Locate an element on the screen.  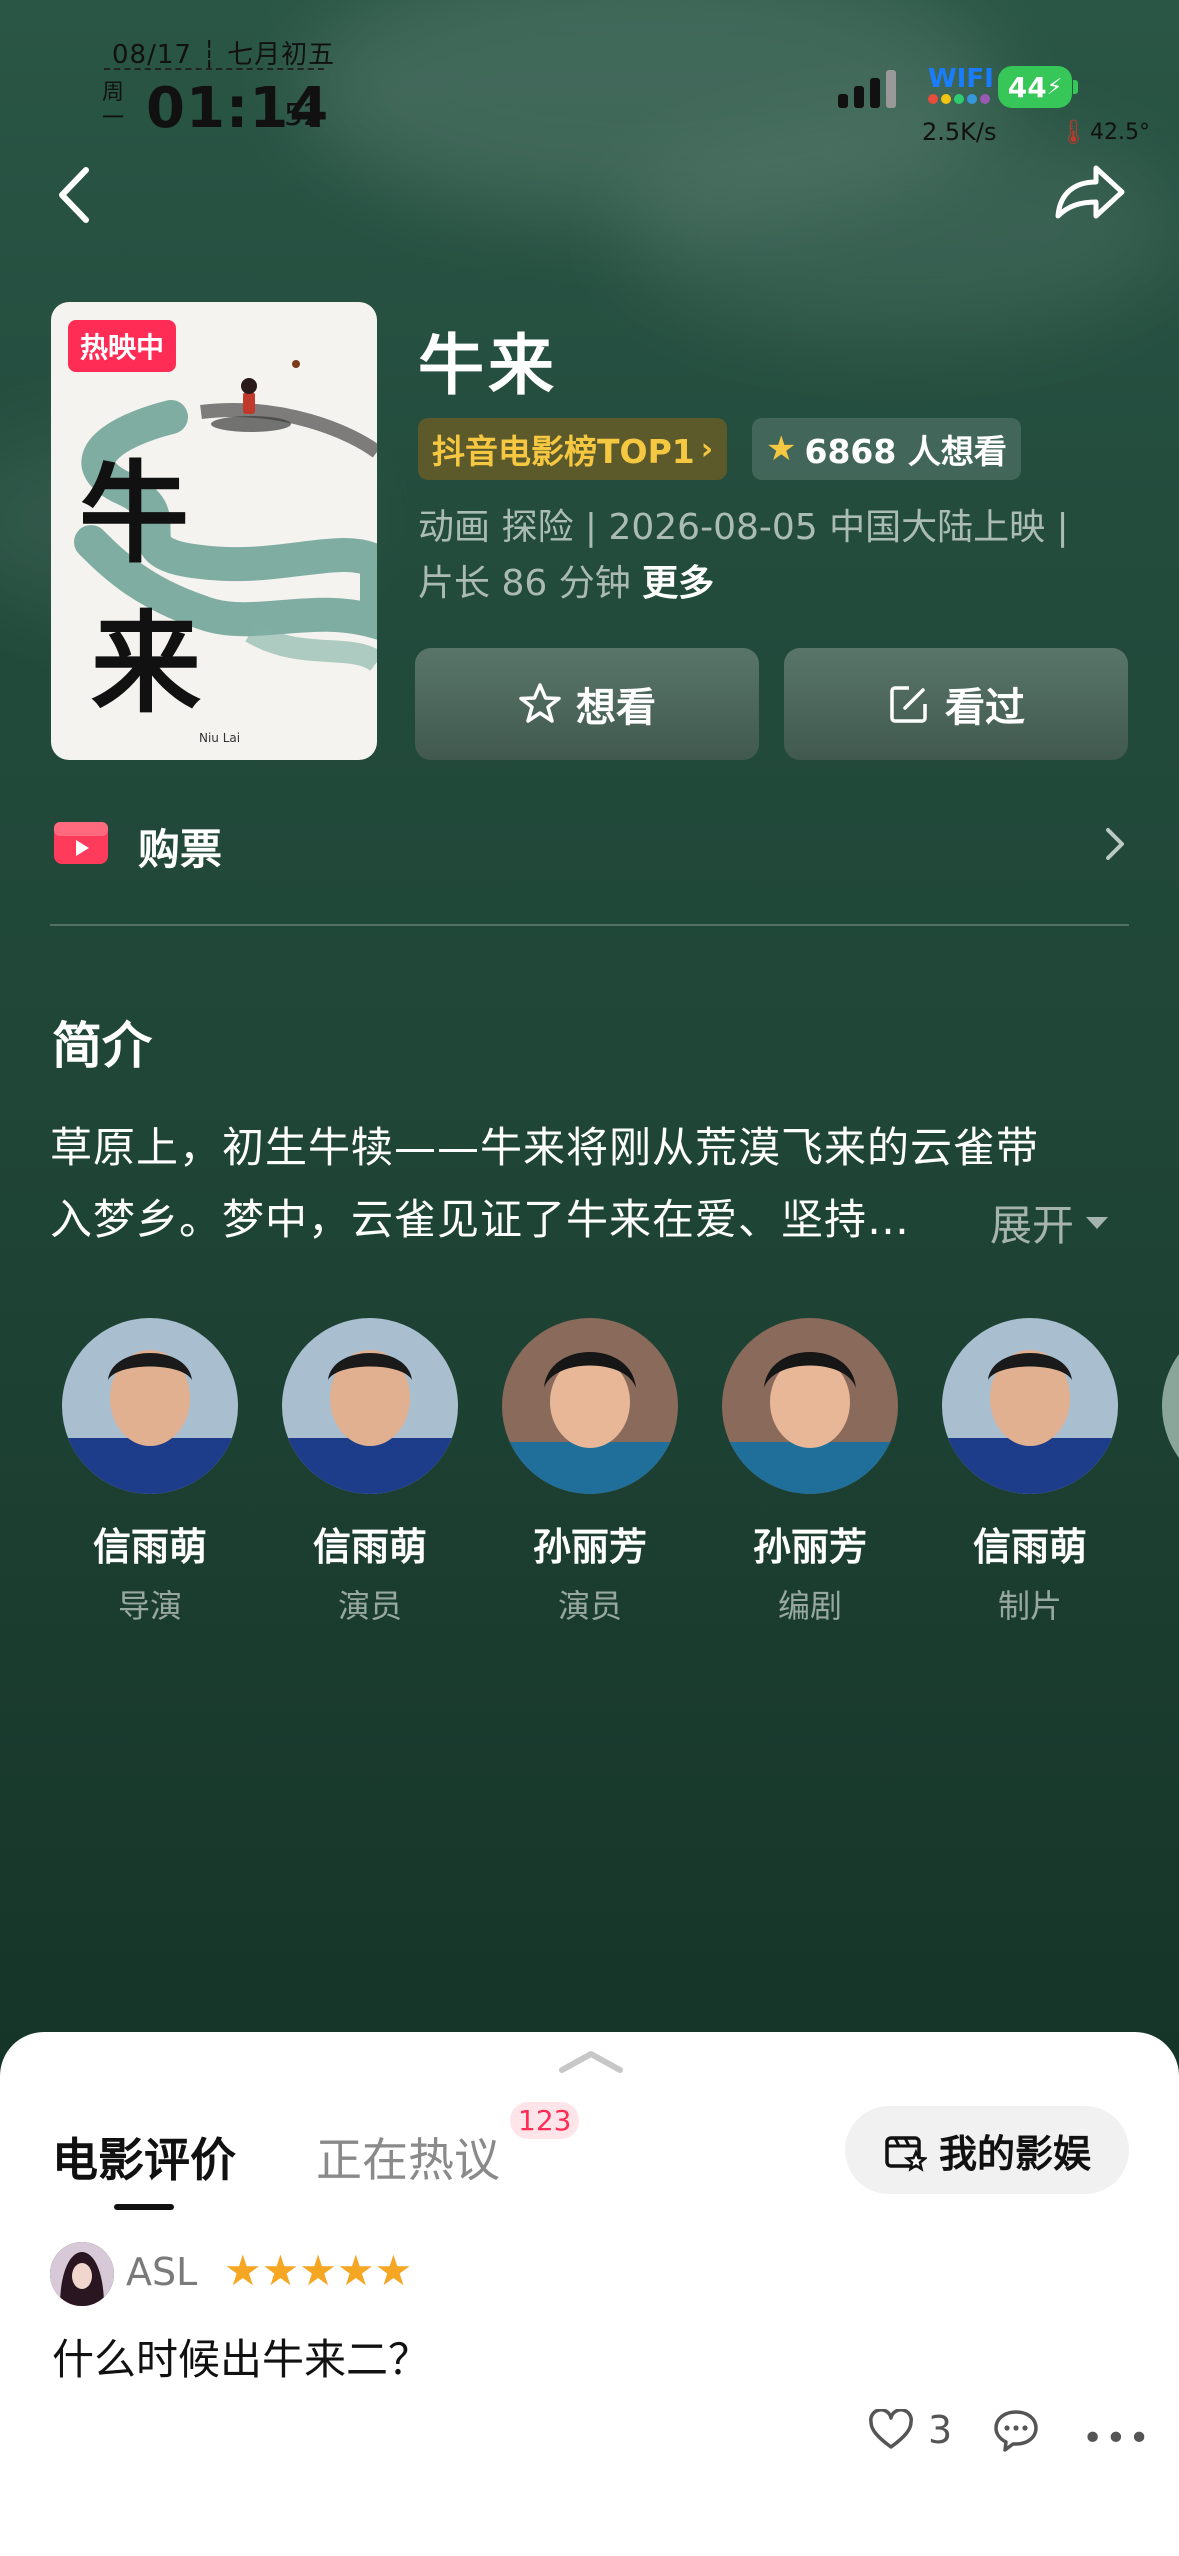
wifi-label: WIFI is located at coordinates (961, 79).